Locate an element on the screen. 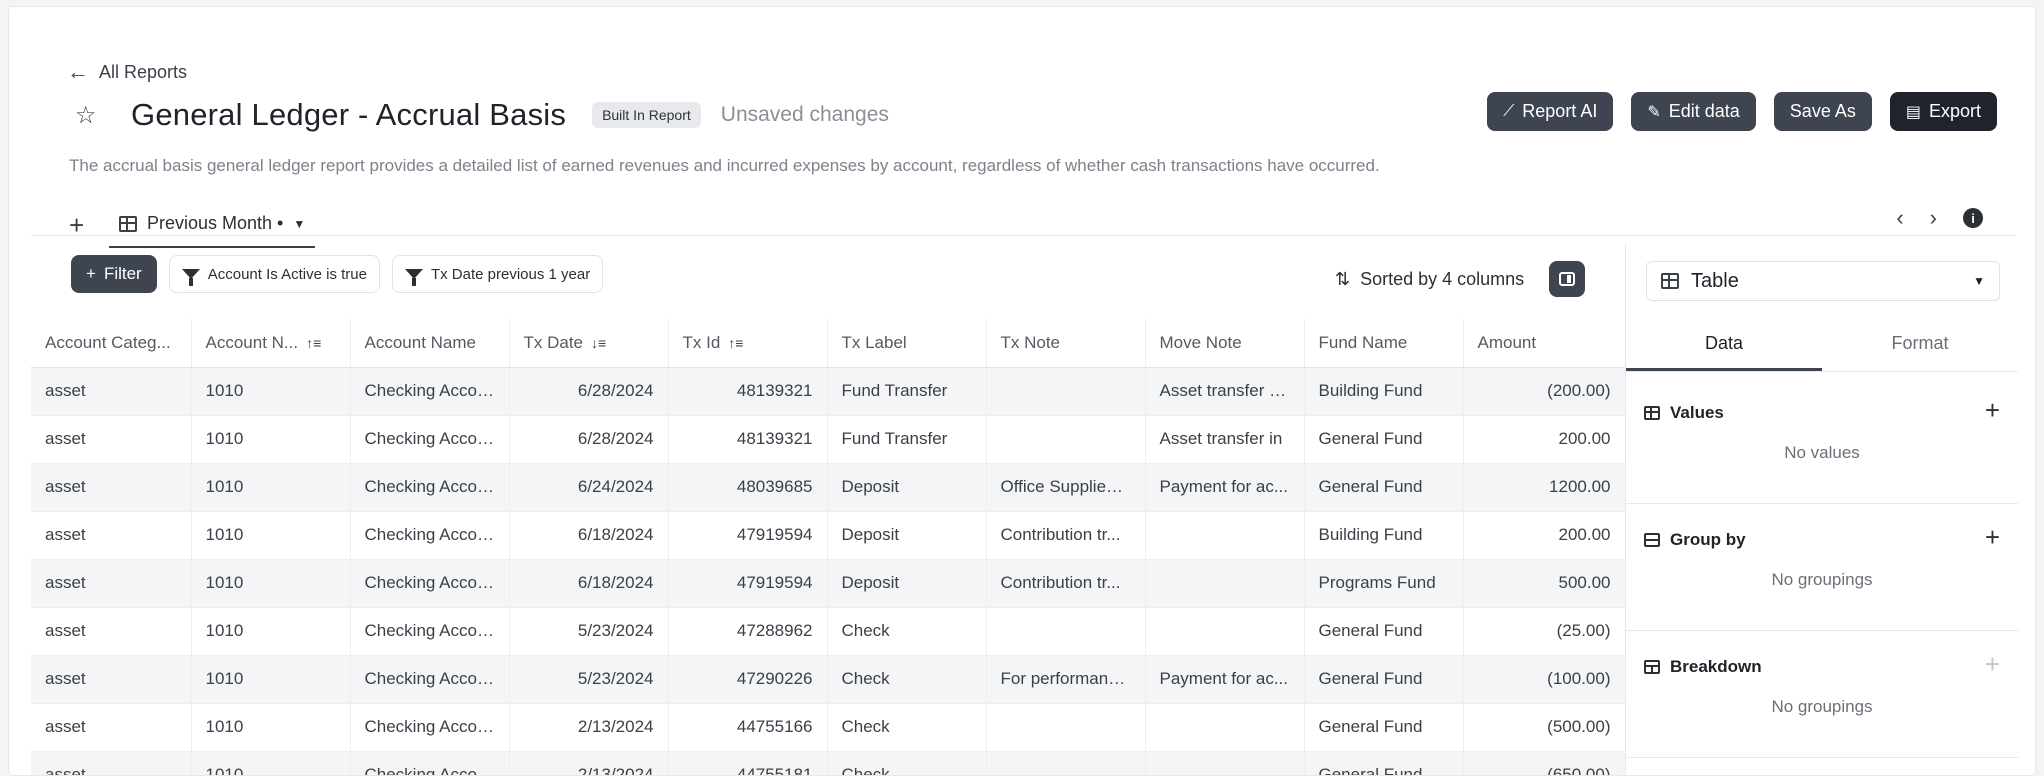 The image size is (2044, 776). edit-data-button: ✎ Edit data is located at coordinates (1693, 111).